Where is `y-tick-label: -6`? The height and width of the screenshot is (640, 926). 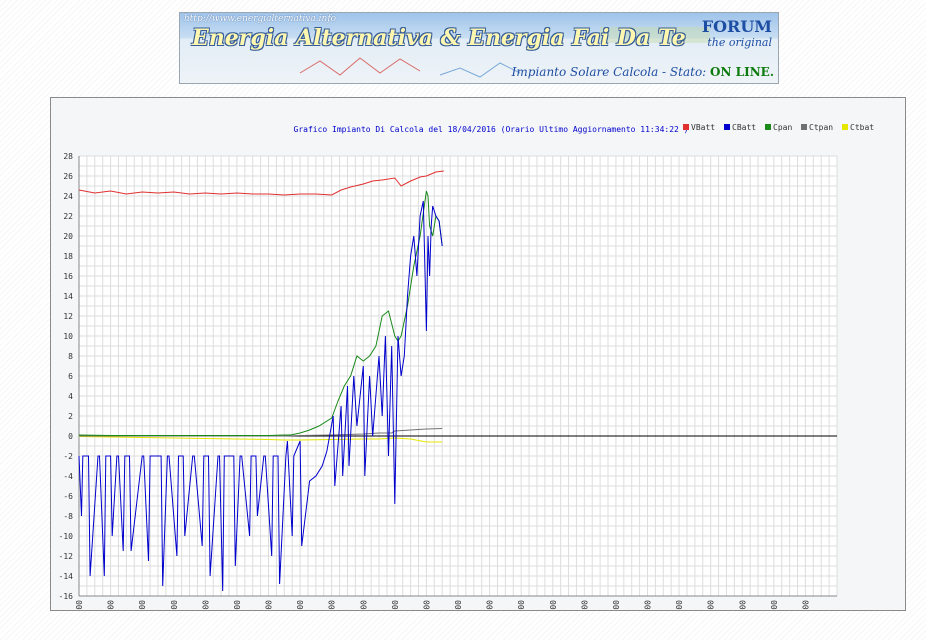
y-tick-label: -6 is located at coordinates (68, 496).